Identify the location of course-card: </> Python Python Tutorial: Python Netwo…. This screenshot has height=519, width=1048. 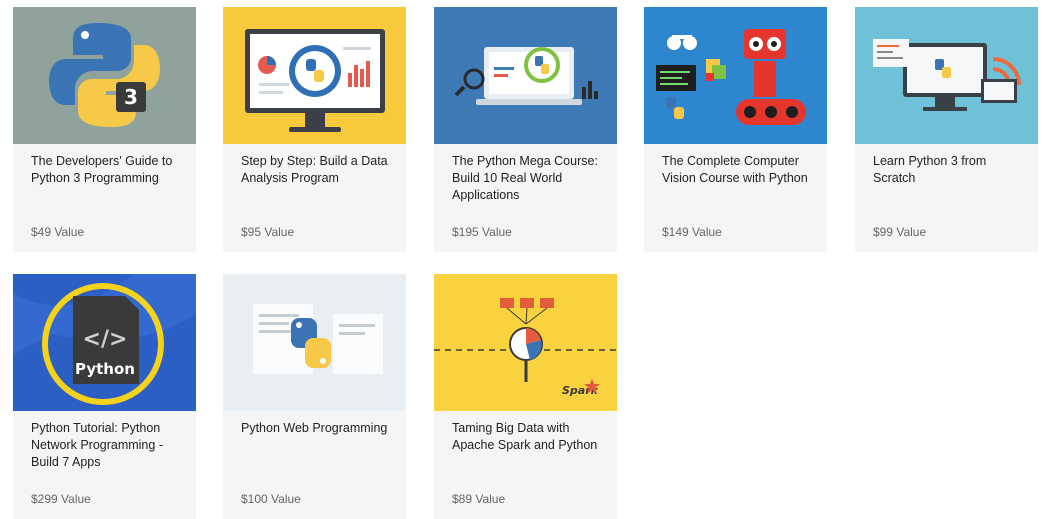
(104, 396).